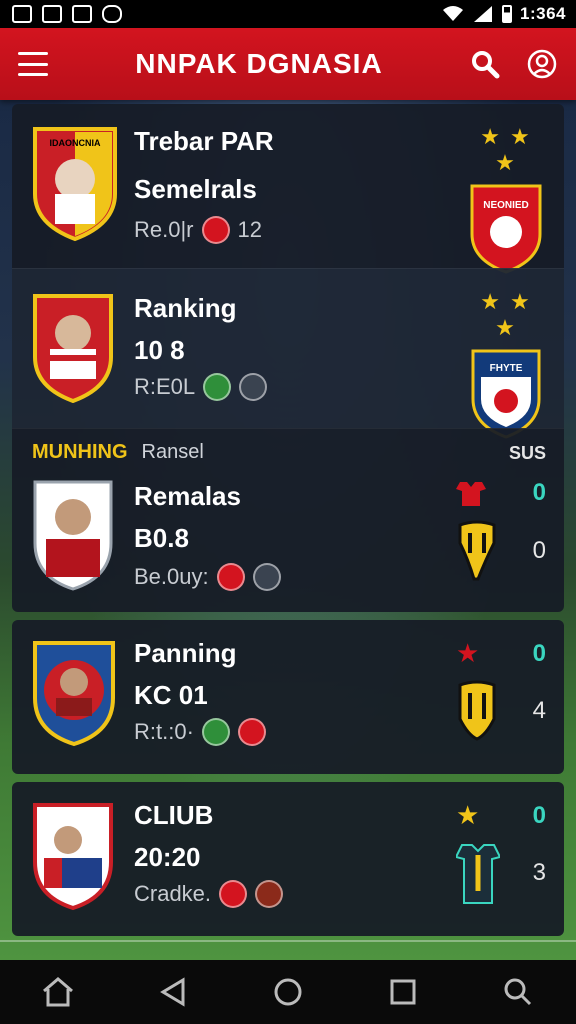  Describe the element at coordinates (288, 14) in the screenshot. I see `status-bar: 1:364` at that location.